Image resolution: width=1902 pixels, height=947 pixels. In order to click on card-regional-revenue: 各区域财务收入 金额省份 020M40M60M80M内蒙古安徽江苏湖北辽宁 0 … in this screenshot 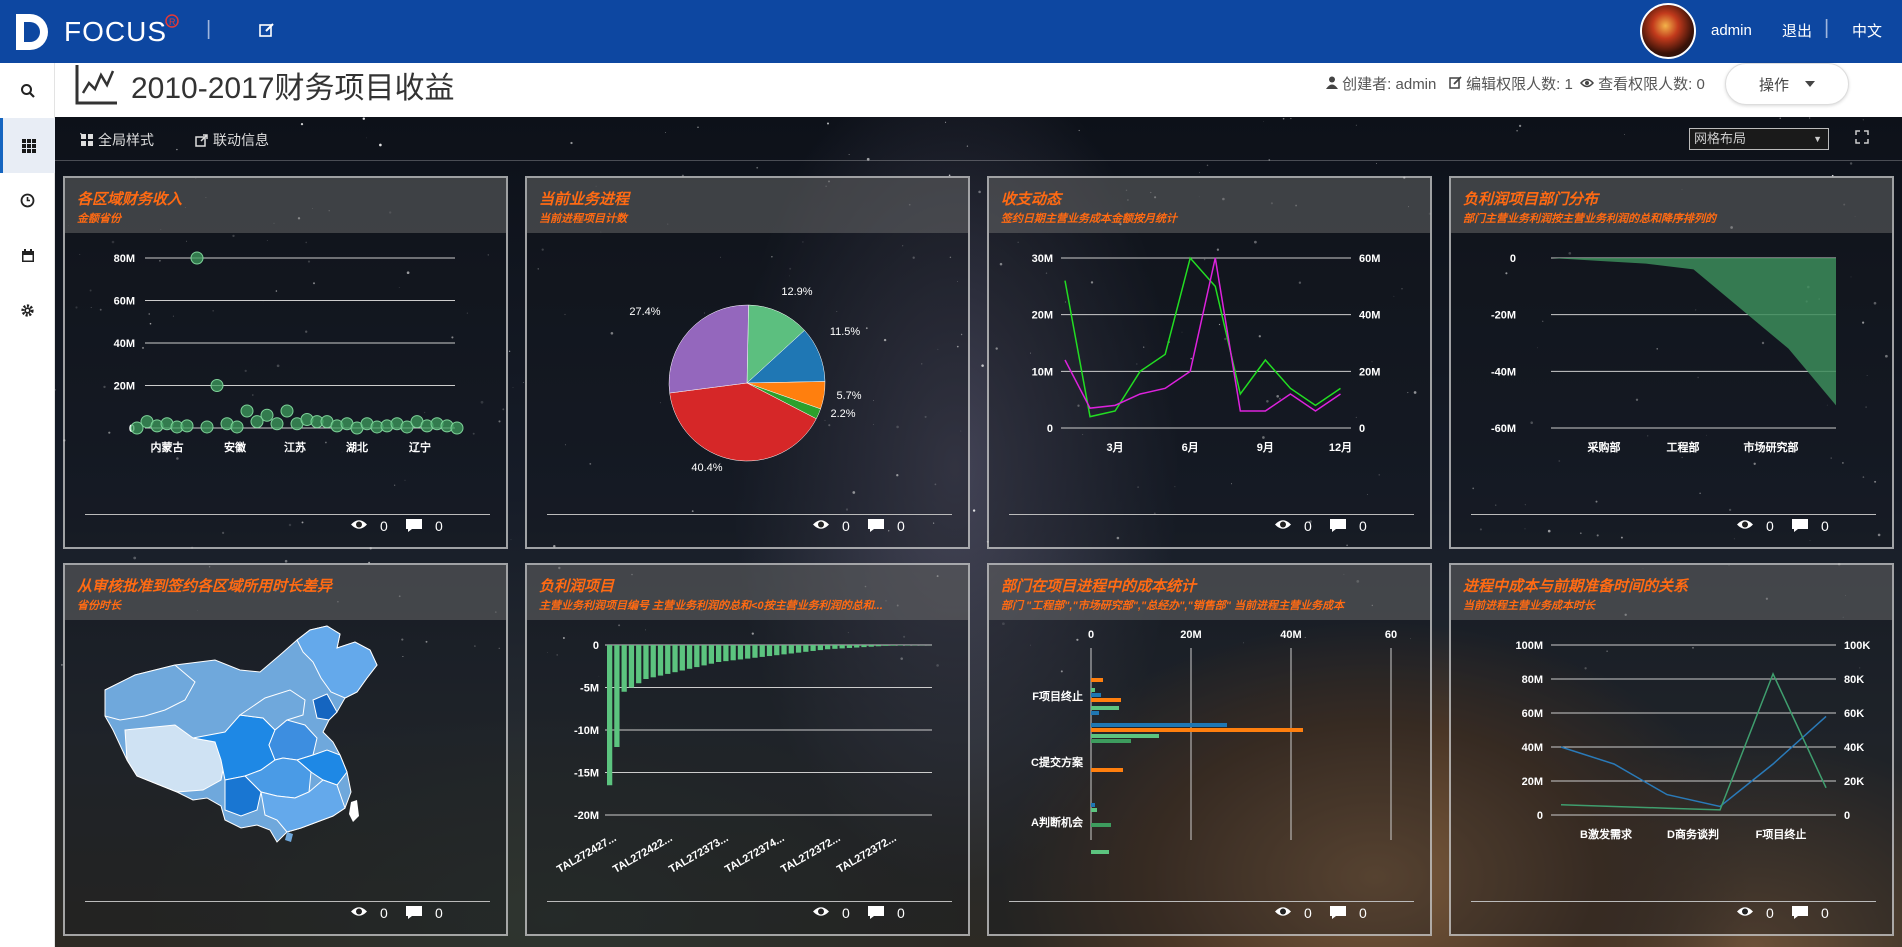, I will do `click(285, 362)`.